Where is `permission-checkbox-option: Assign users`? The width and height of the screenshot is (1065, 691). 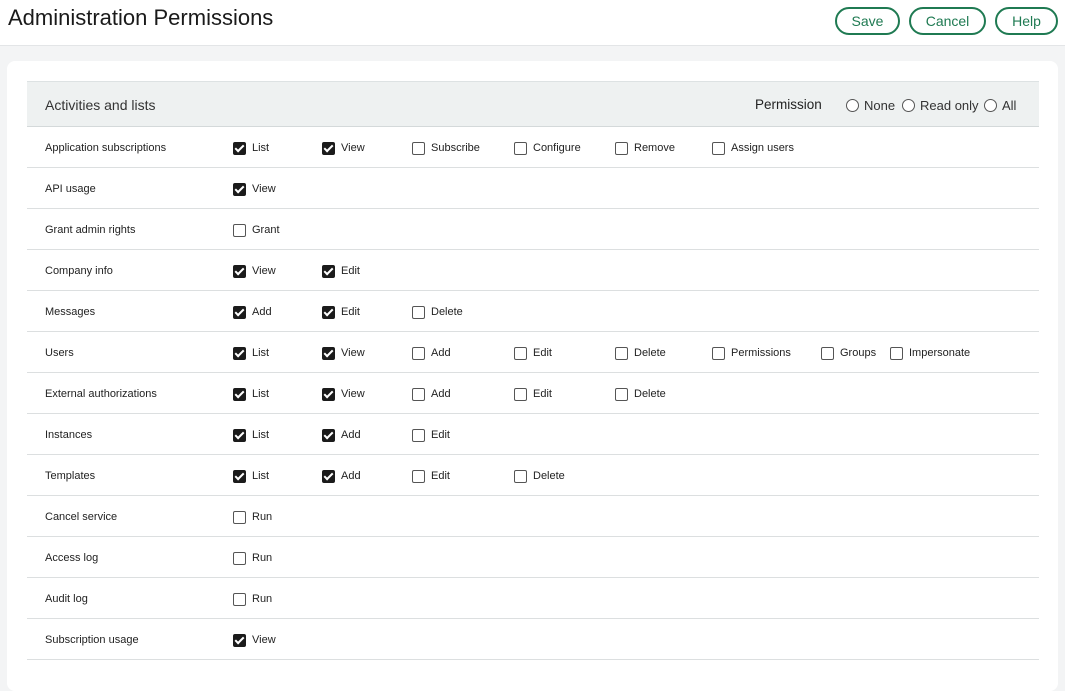 permission-checkbox-option: Assign users is located at coordinates (753, 148).